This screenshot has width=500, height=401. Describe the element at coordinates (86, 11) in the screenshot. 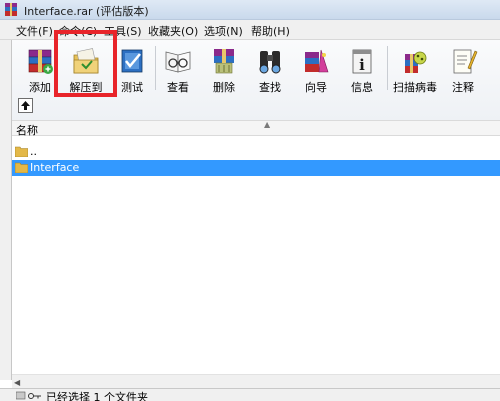

I see `window-title: Interface.rar (评估版本)` at that location.